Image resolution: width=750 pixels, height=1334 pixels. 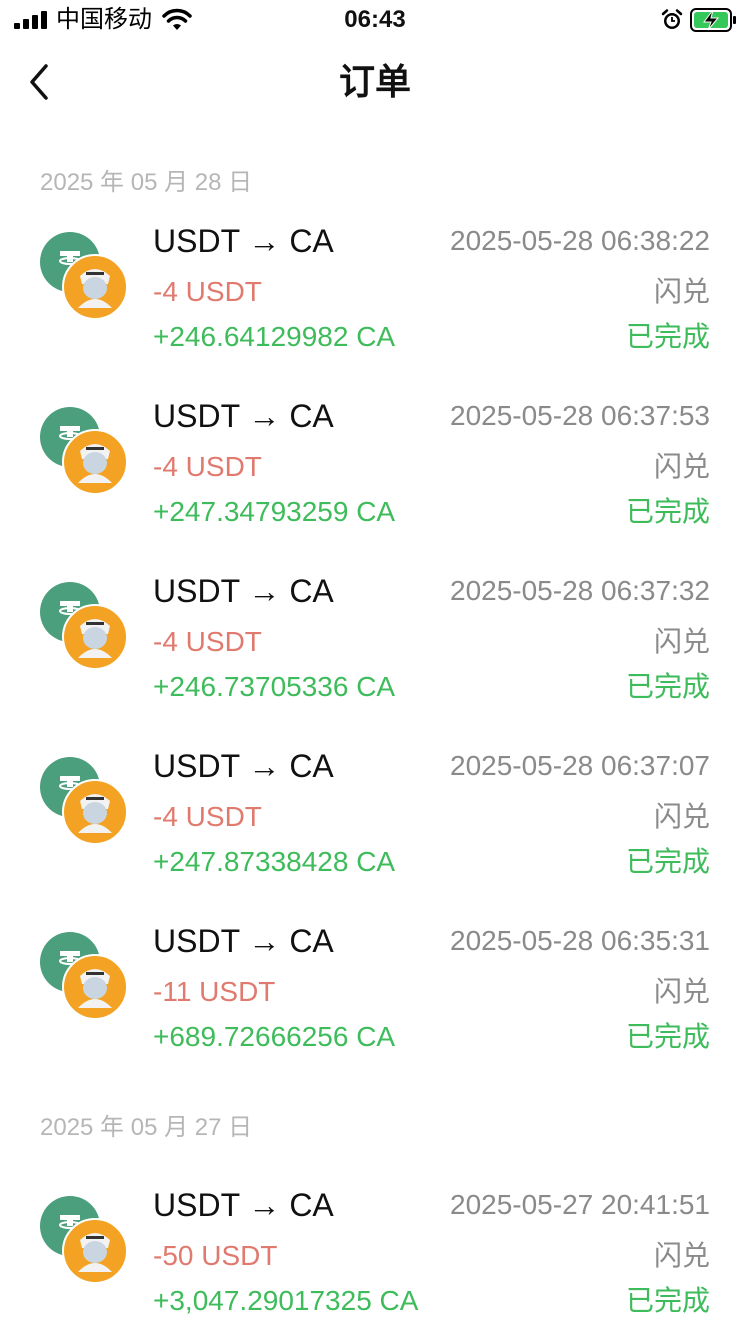 I want to click on status-time: 06:43, so click(x=375, y=19).